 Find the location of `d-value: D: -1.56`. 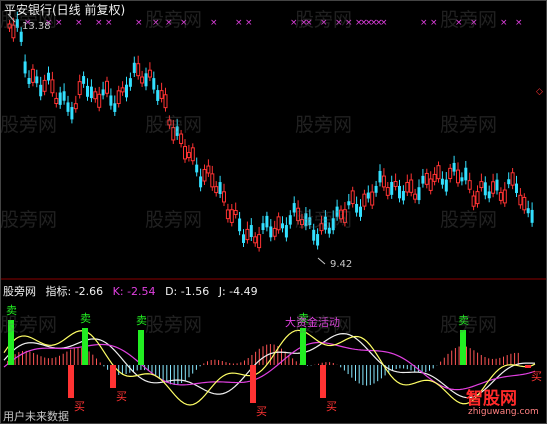

d-value: D: -1.56 is located at coordinates (187, 291).